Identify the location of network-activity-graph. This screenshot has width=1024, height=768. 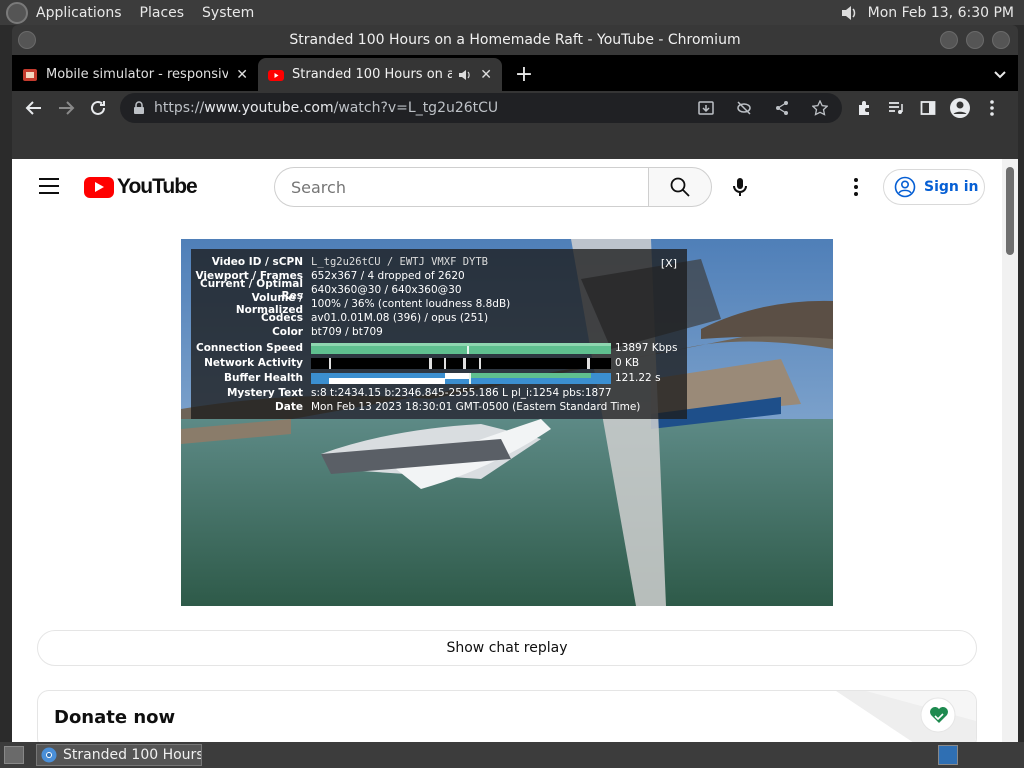
(461, 363).